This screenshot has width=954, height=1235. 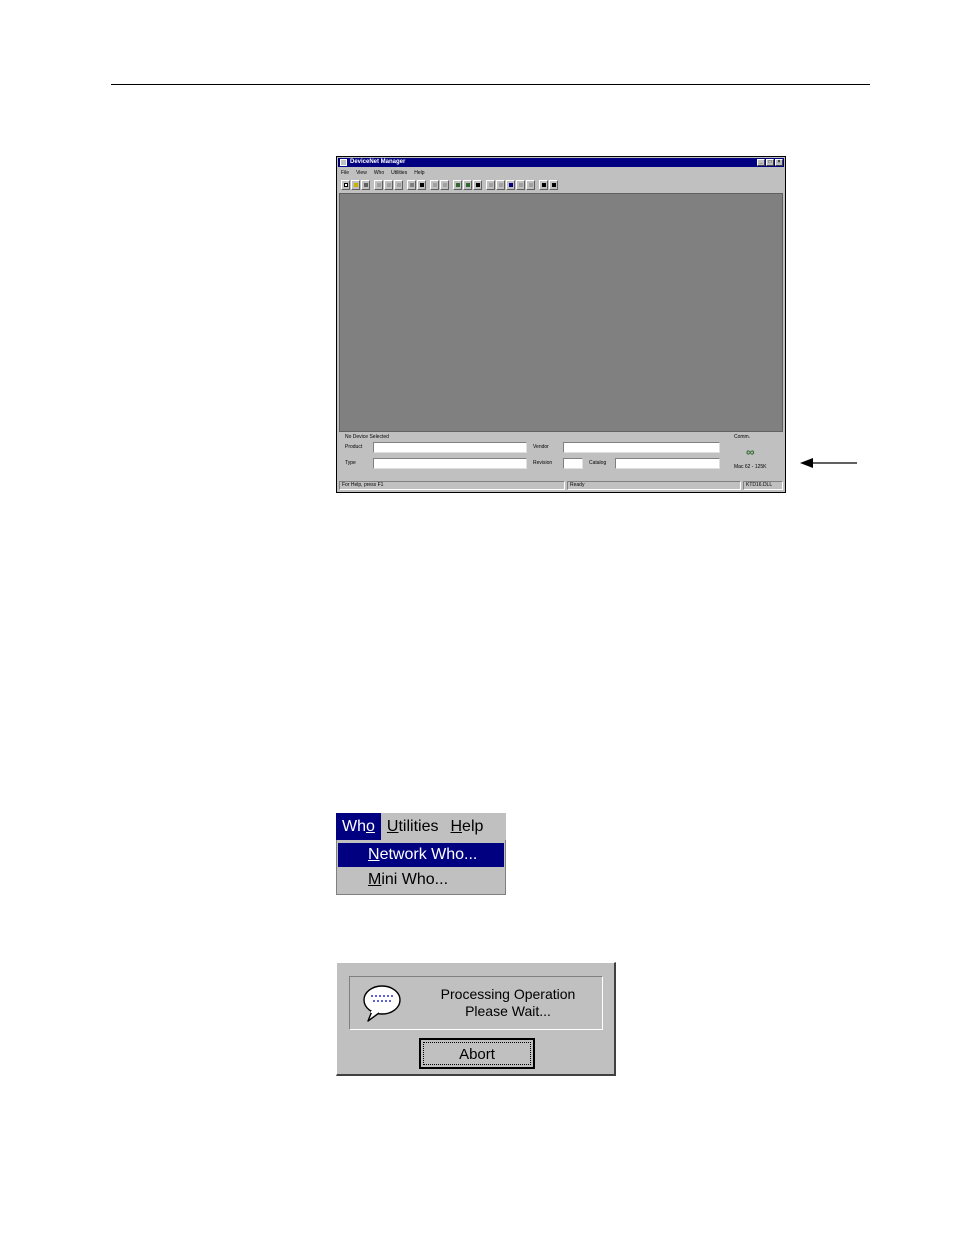 I want to click on list-view-button, so click(x=490, y=185).